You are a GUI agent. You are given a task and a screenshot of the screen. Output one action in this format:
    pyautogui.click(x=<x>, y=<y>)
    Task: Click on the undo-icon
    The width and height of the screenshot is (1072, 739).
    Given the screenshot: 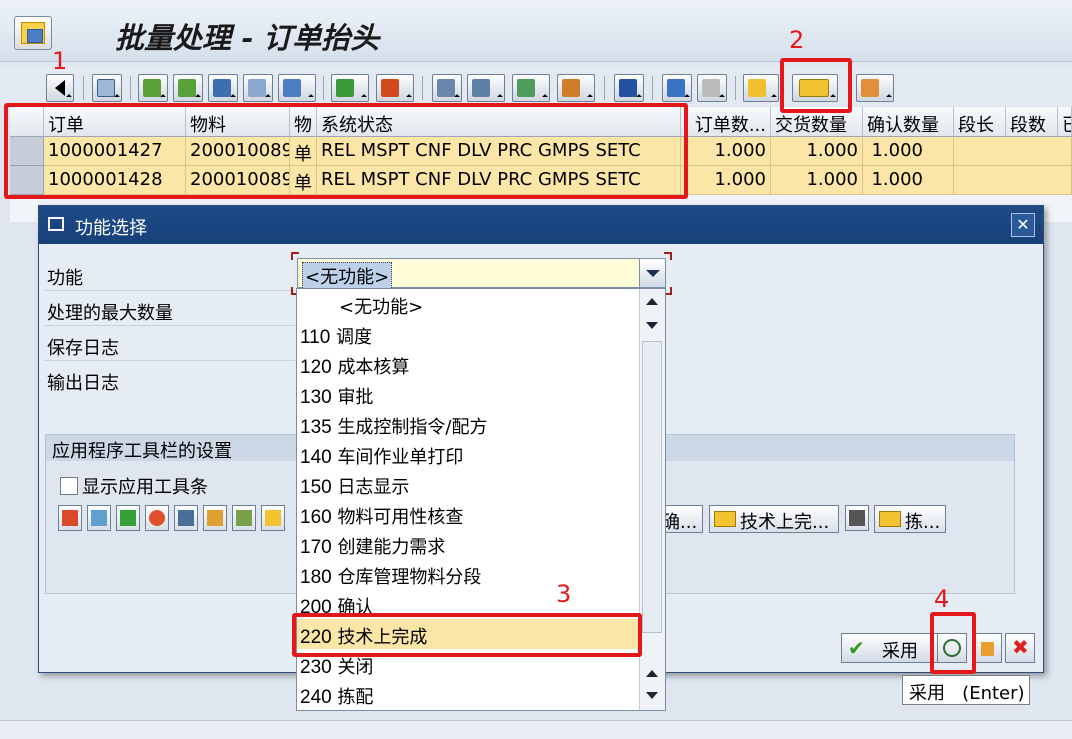 What is the action you would take?
    pyautogui.click(x=761, y=88)
    